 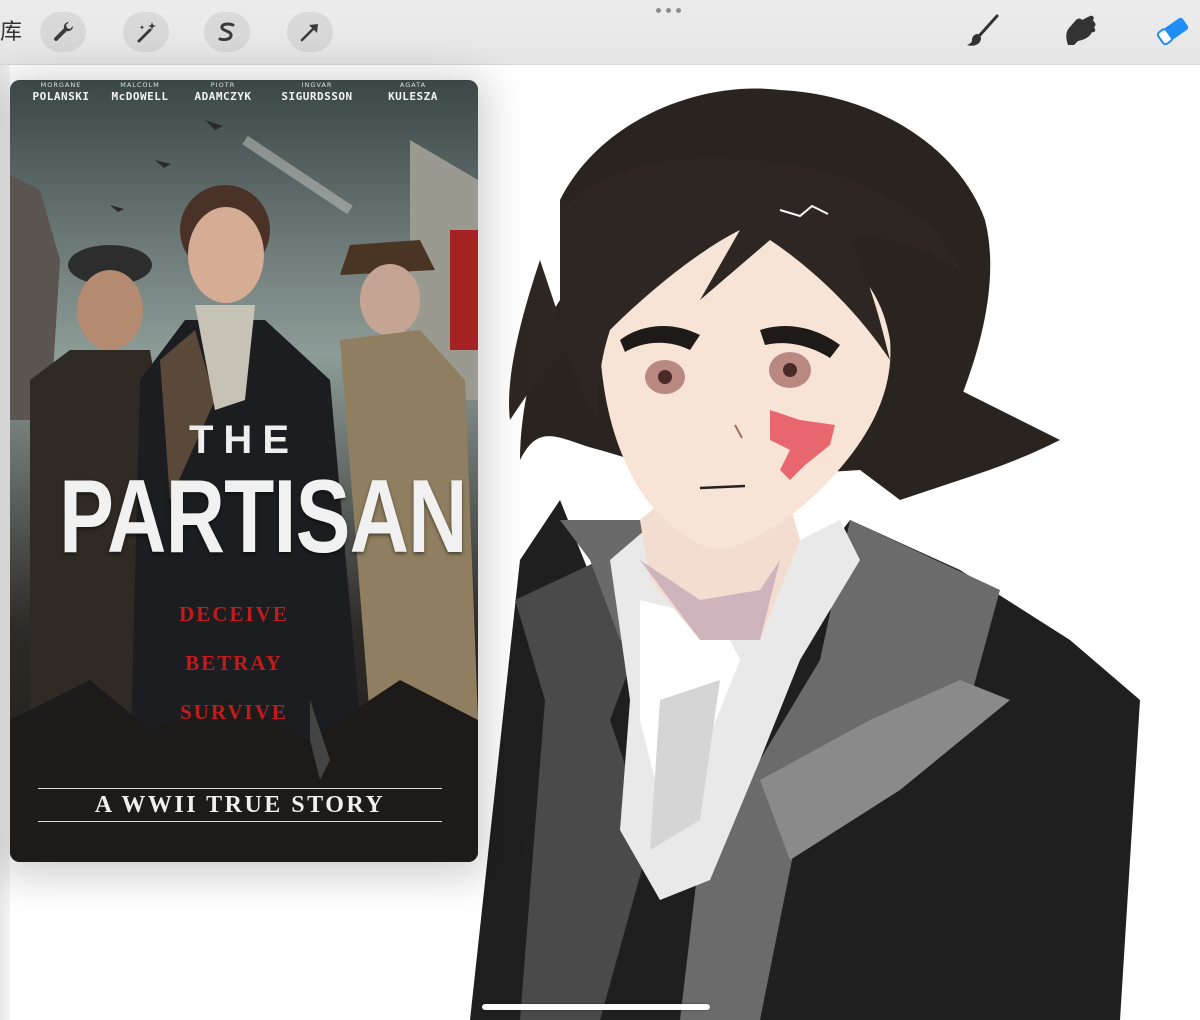 What do you see at coordinates (668, 10) in the screenshot?
I see `more-dots-icon` at bounding box center [668, 10].